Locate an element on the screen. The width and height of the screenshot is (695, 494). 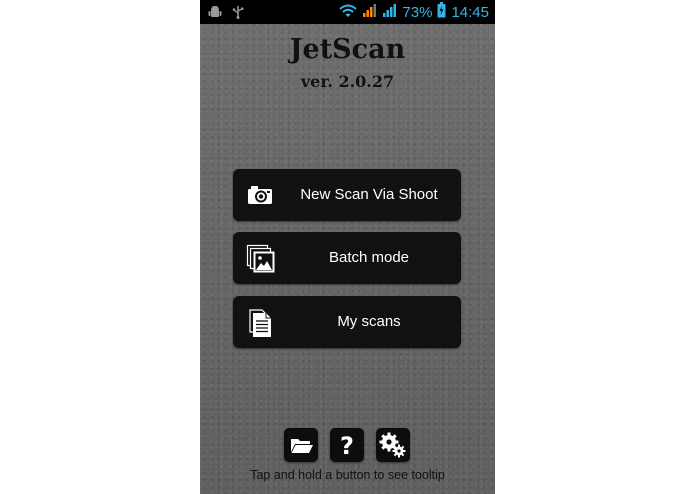
status-time: 14:45 is located at coordinates (470, 12).